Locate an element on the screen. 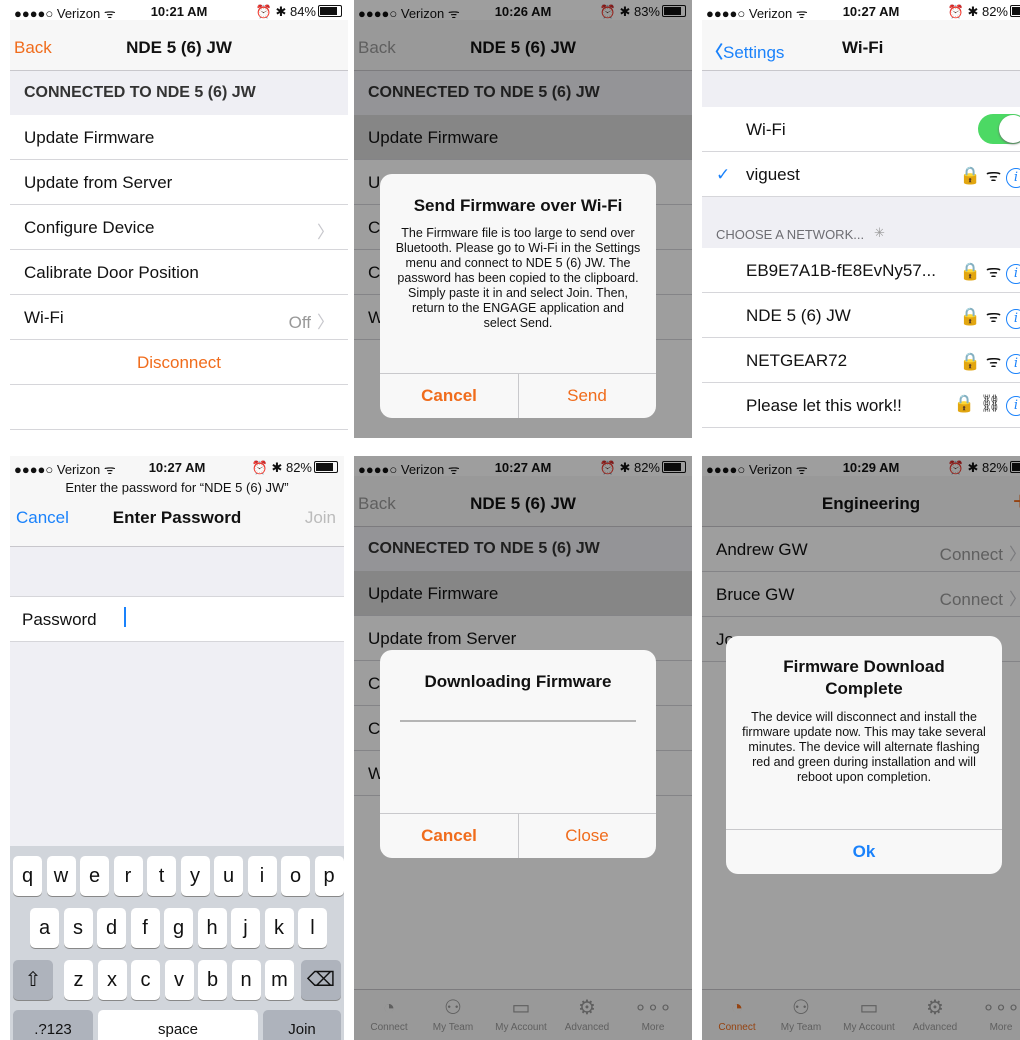  key-k: k is located at coordinates (279, 928).